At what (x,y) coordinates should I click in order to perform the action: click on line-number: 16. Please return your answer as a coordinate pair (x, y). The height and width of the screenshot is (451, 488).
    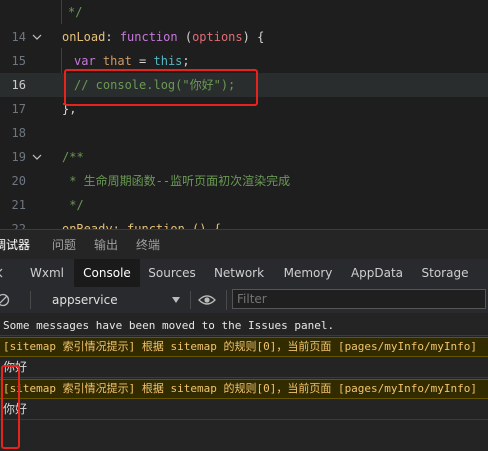
    Looking at the image, I should click on (18, 85).